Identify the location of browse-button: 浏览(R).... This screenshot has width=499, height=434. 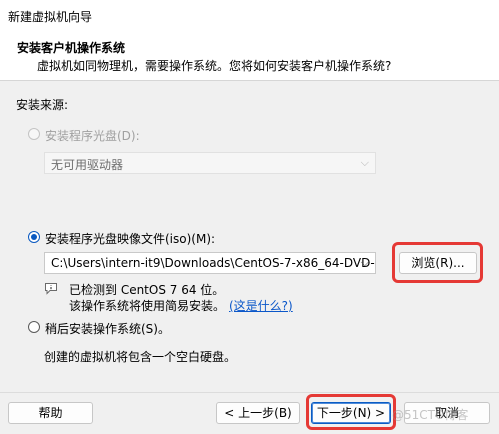
(438, 263).